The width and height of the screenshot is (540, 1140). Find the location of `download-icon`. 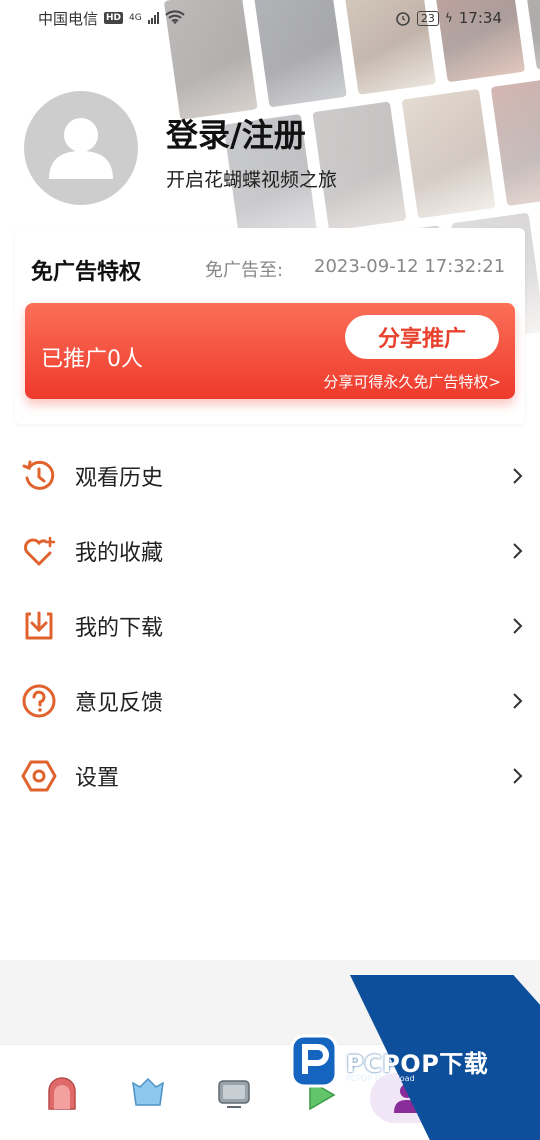

download-icon is located at coordinates (39, 626).